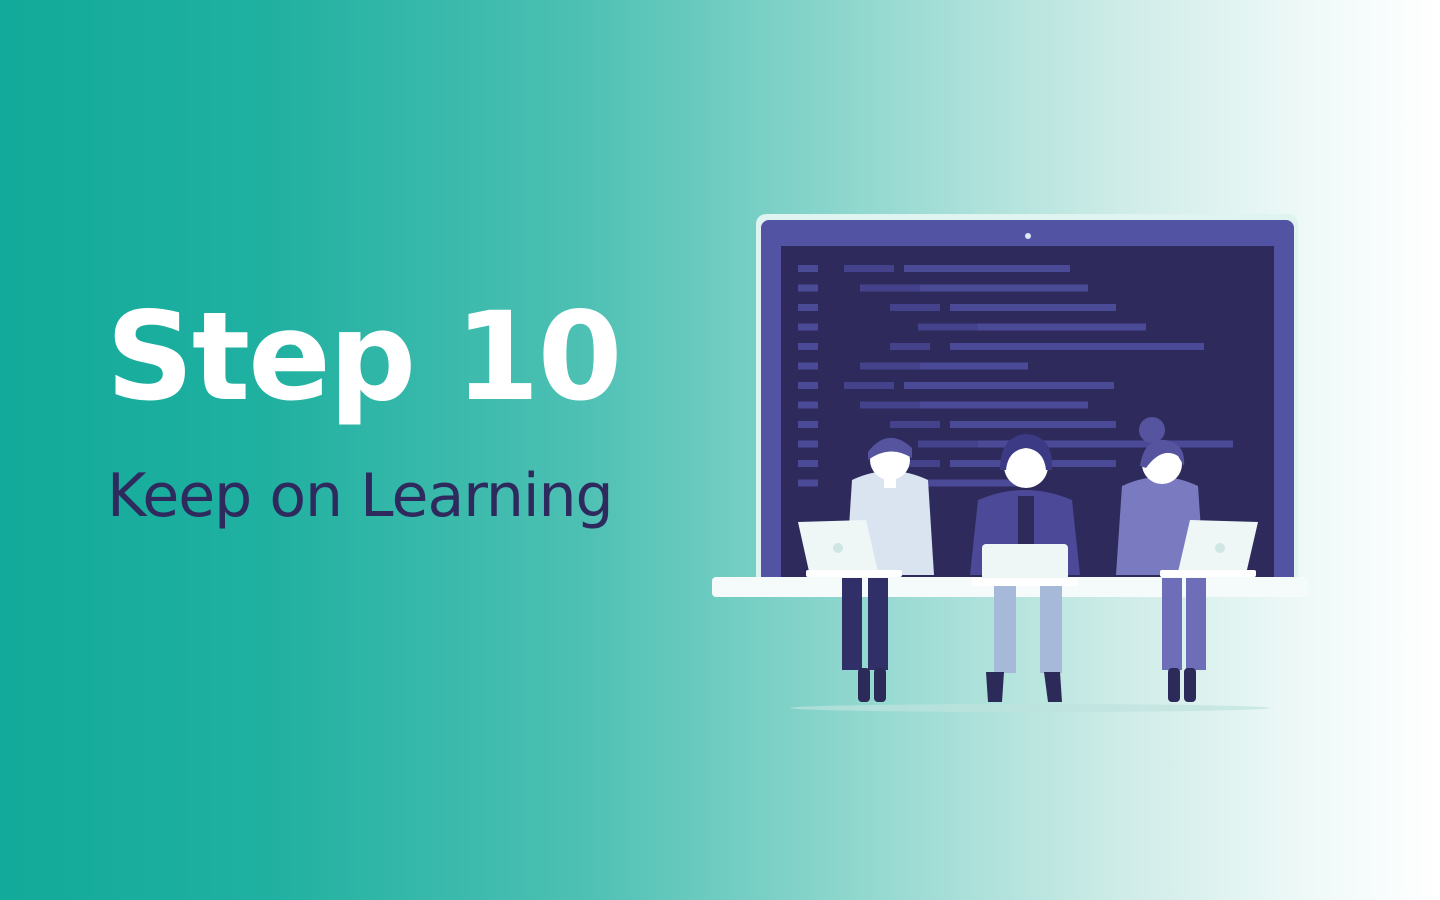 The height and width of the screenshot is (900, 1440). I want to click on floor-shadow, so click(1030, 708).